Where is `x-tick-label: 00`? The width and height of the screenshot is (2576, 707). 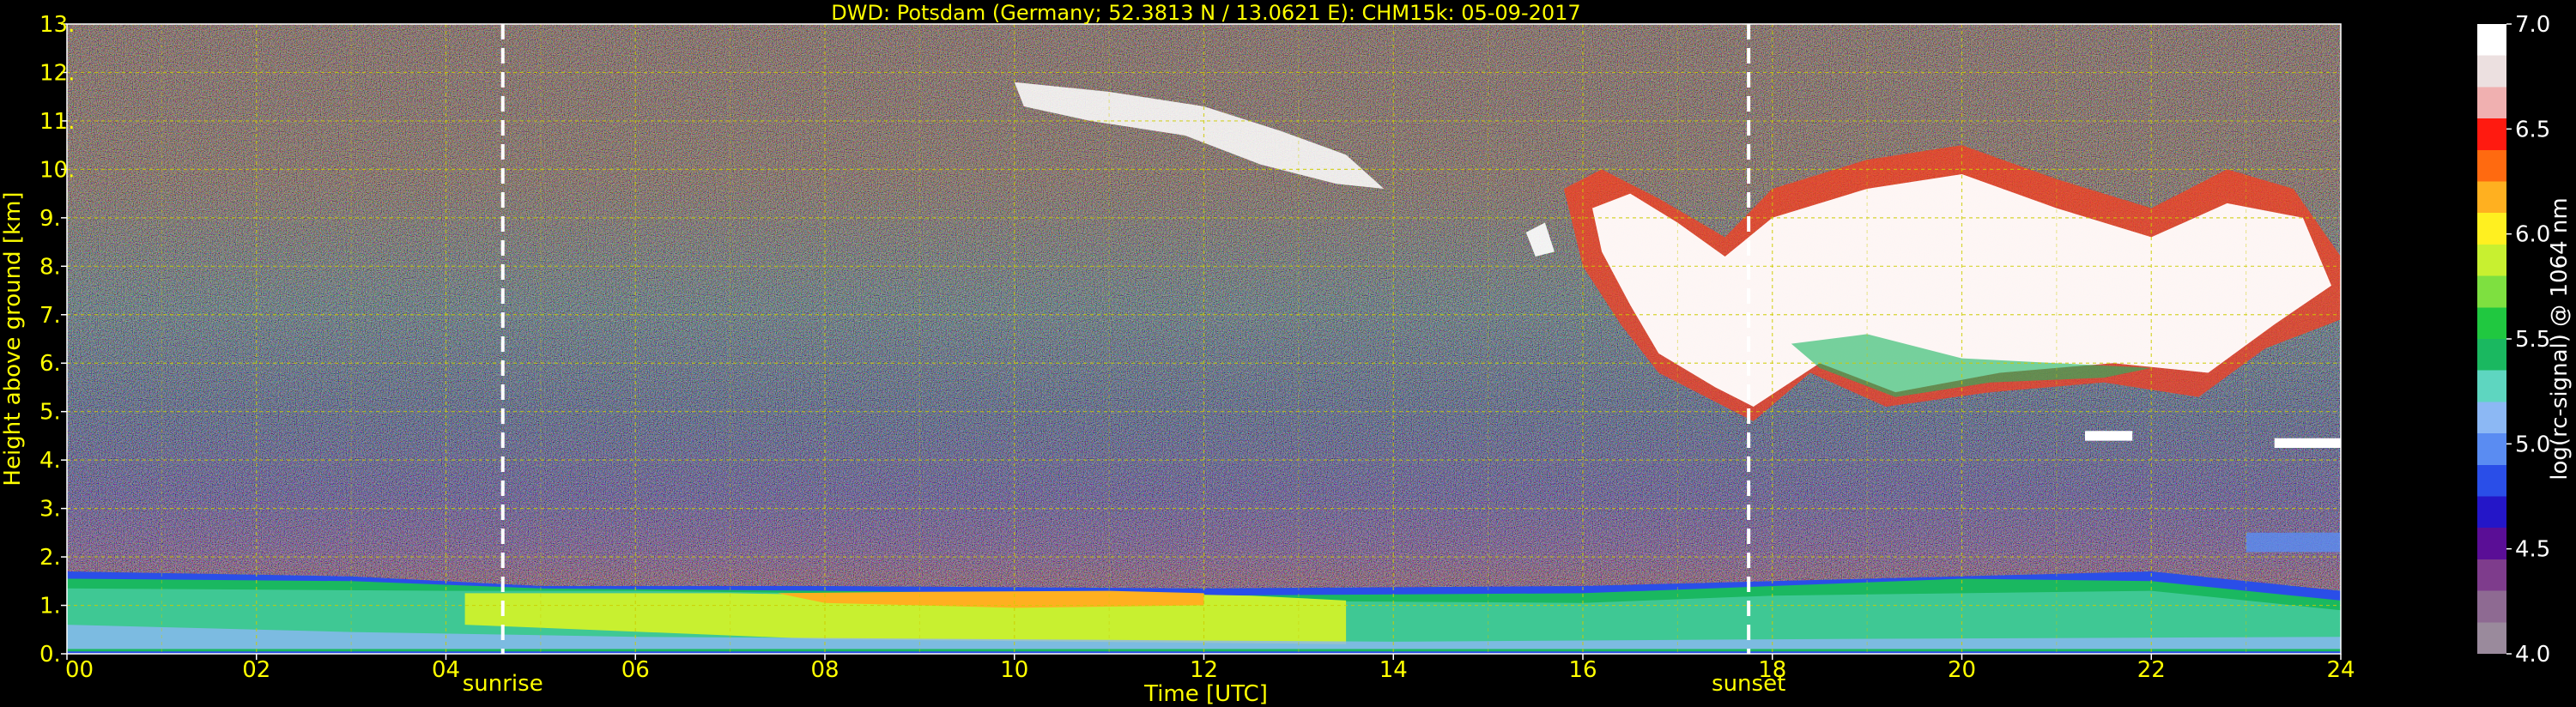
x-tick-label: 00 is located at coordinates (79, 670).